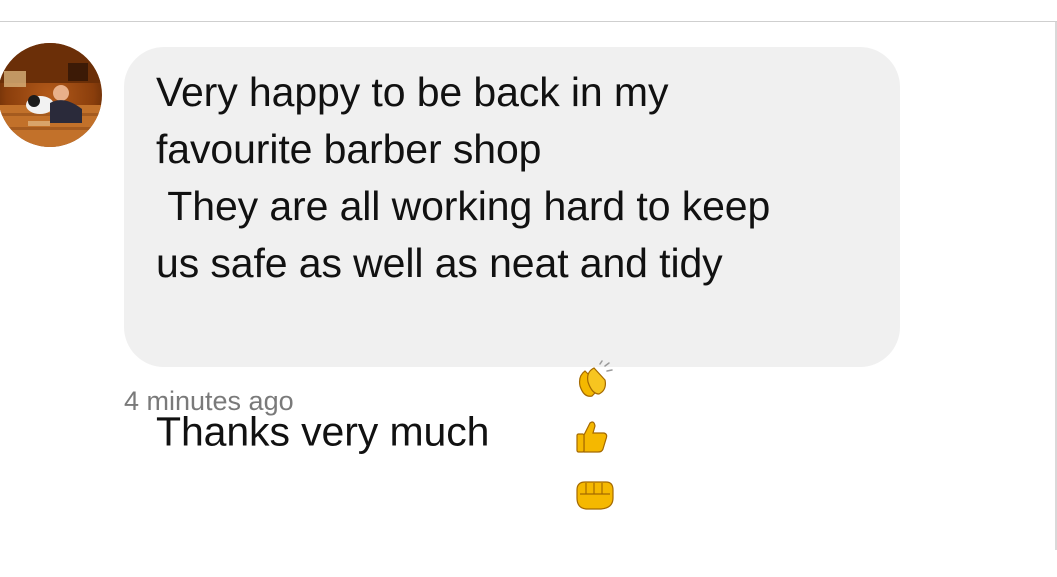  Describe the element at coordinates (596, 379) in the screenshot. I see `clapping-hands-icon` at that location.